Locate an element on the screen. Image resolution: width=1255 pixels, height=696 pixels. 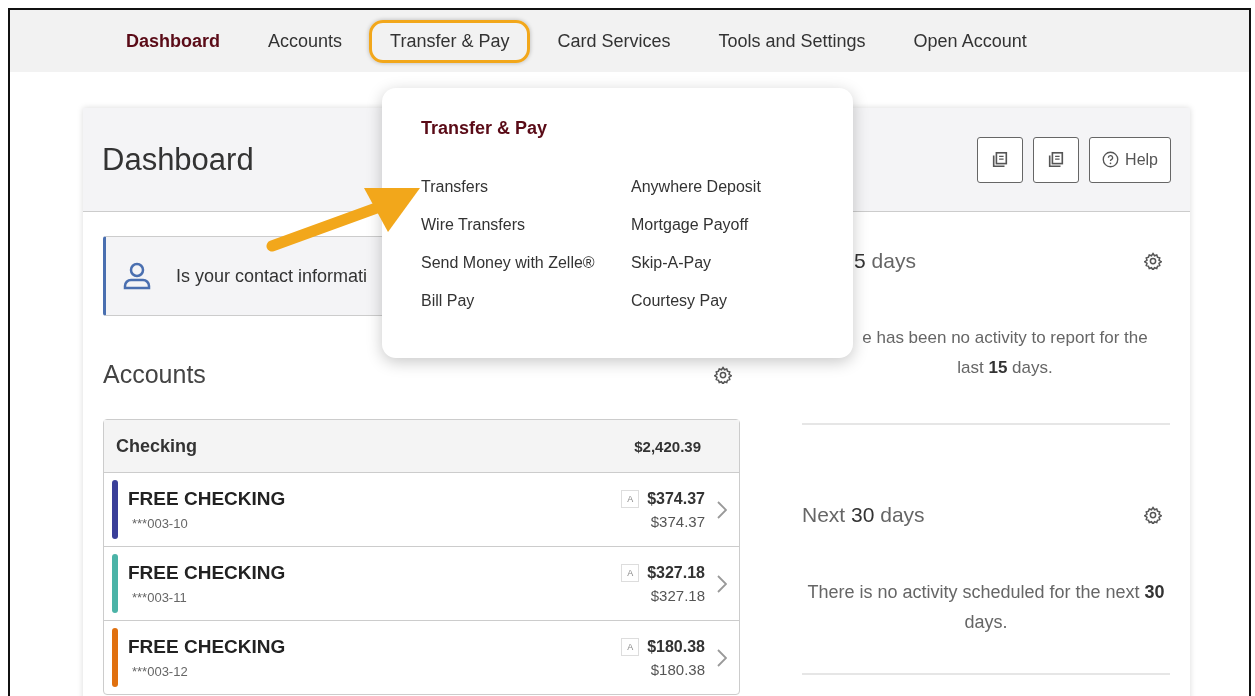
page-title: Dashboard is located at coordinates (178, 159).